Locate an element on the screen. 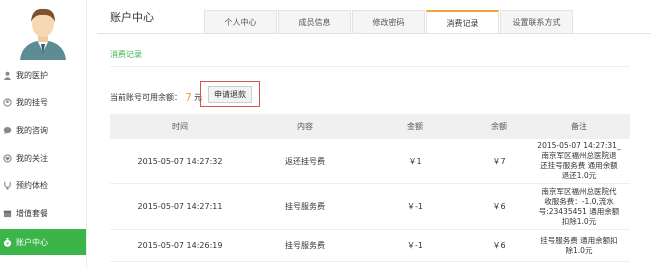  sidebar-item-label: 我的关注 is located at coordinates (32, 158).